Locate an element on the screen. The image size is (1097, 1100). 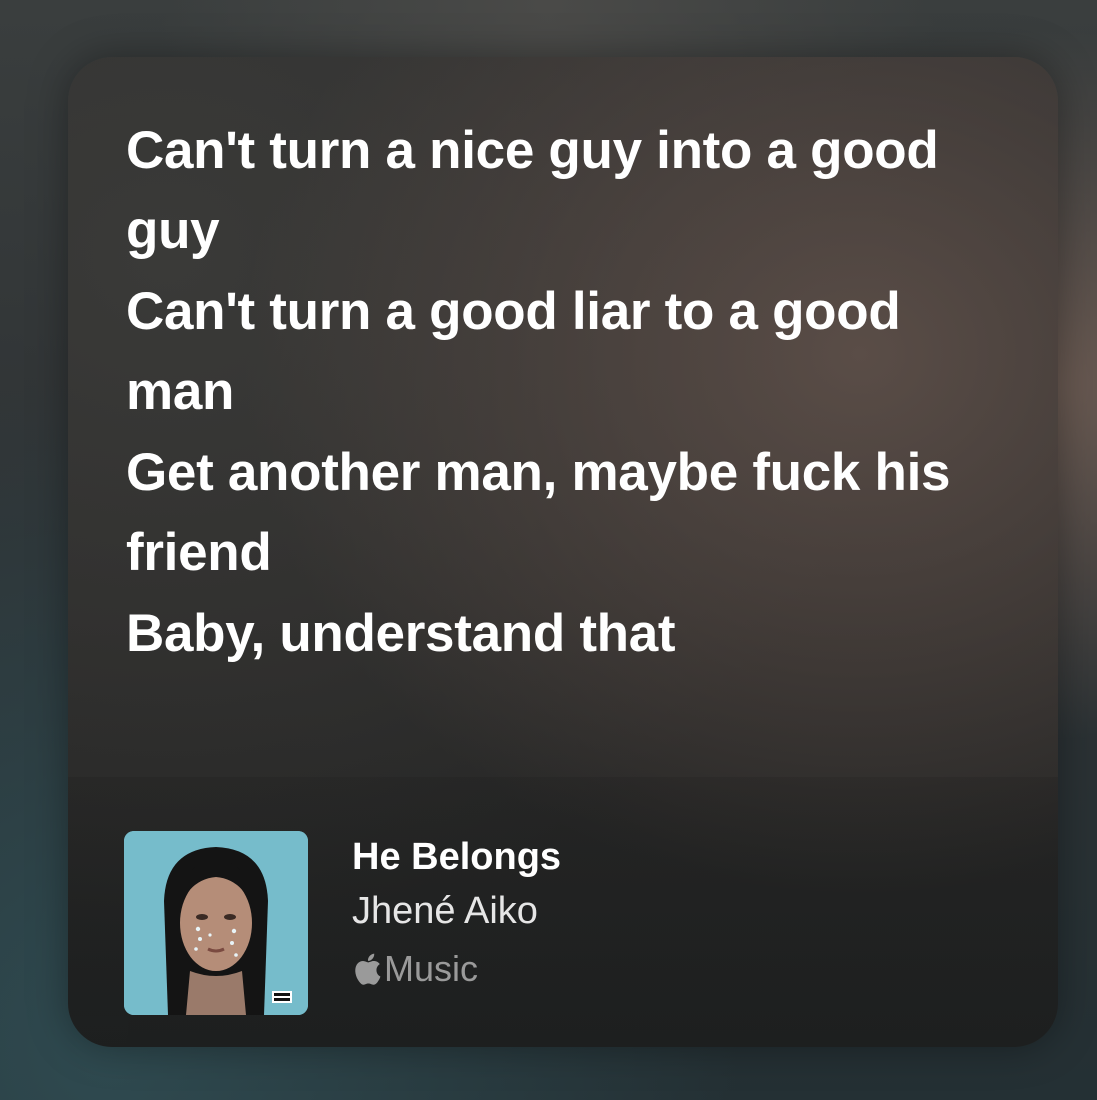
service-label: Music is located at coordinates (431, 968).